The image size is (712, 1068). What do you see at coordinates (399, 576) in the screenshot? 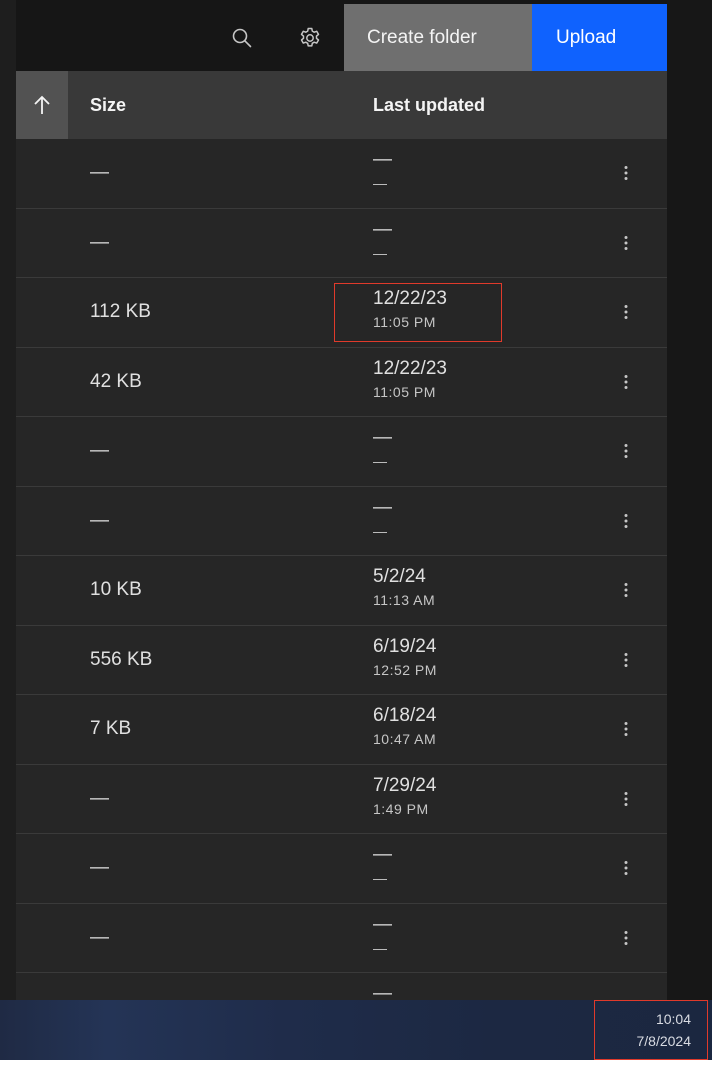
I see `updated-date: 5/2/24` at bounding box center [399, 576].